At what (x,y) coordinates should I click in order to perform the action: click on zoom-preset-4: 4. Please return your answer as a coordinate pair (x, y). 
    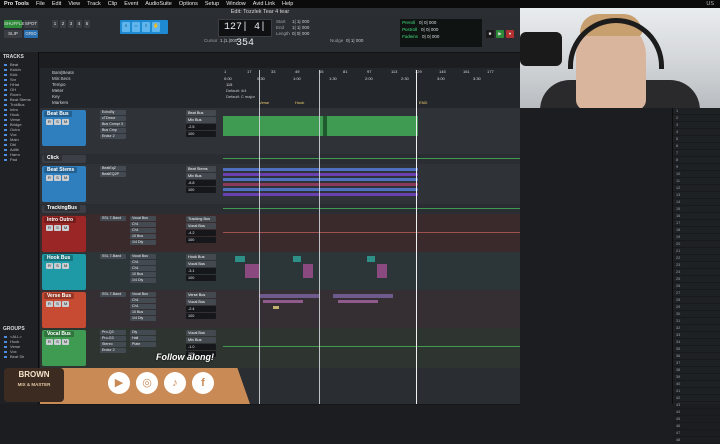
    Looking at the image, I should click on (79, 24).